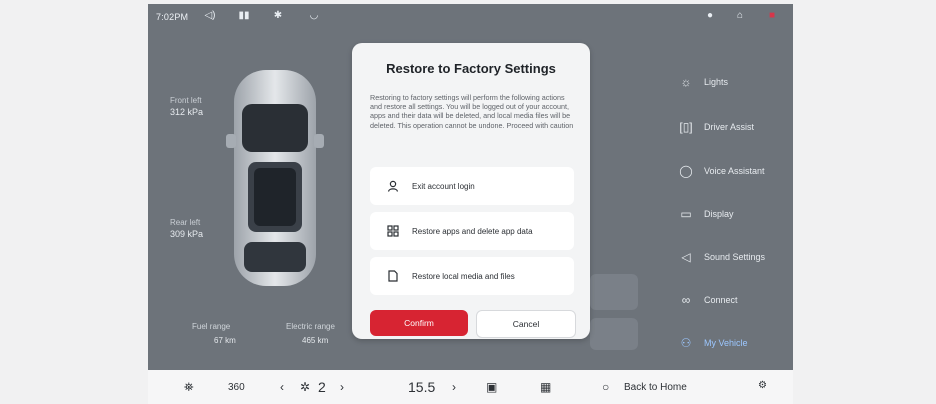 The height and width of the screenshot is (404, 936). What do you see at coordinates (686, 127) in the screenshot?
I see `steering-icon: [▯]` at bounding box center [686, 127].